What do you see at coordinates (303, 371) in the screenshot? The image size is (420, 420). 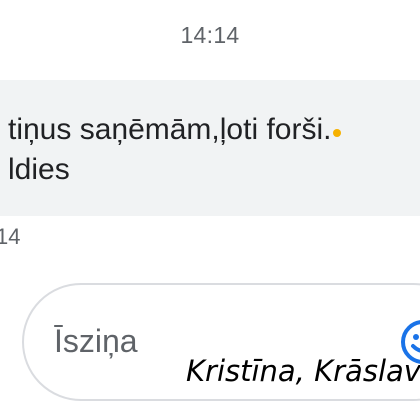 I see `photo-caption: Kristīna, Krāslav` at bounding box center [303, 371].